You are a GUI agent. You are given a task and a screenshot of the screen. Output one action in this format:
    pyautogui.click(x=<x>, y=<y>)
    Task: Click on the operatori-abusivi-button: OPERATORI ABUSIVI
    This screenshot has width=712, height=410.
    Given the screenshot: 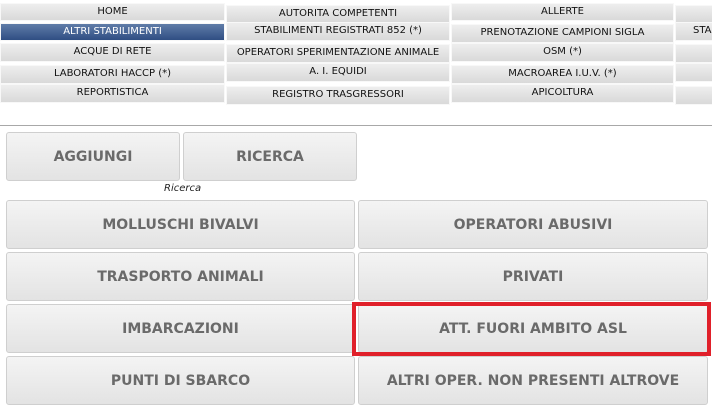 What is the action you would take?
    pyautogui.click(x=533, y=224)
    